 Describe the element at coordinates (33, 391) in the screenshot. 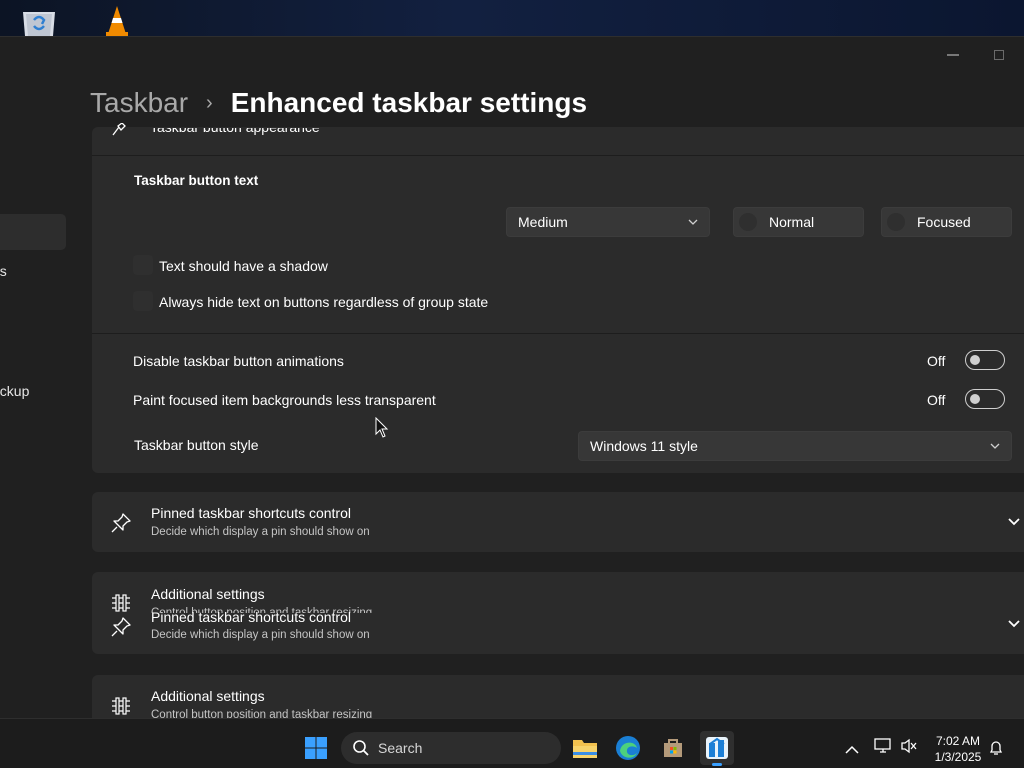

I see `sidebar-item-4: ackup` at that location.